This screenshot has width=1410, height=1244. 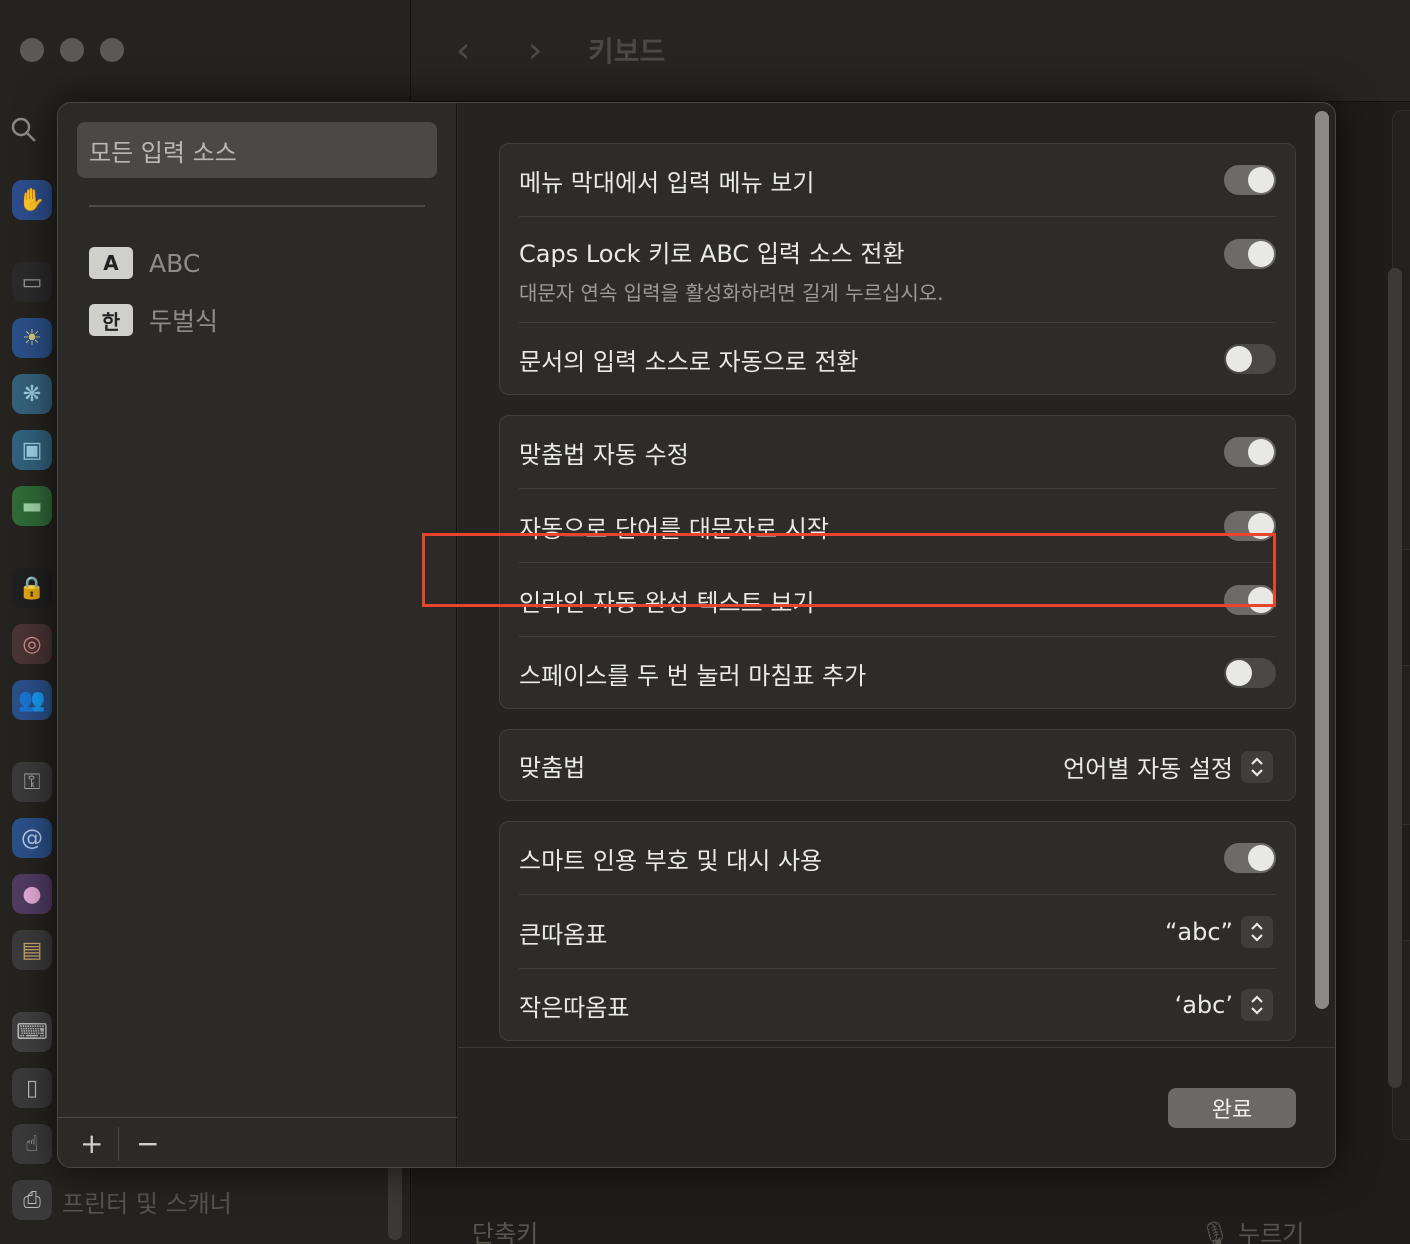 I want to click on settings-scrollbar, so click(x=1322, y=560).